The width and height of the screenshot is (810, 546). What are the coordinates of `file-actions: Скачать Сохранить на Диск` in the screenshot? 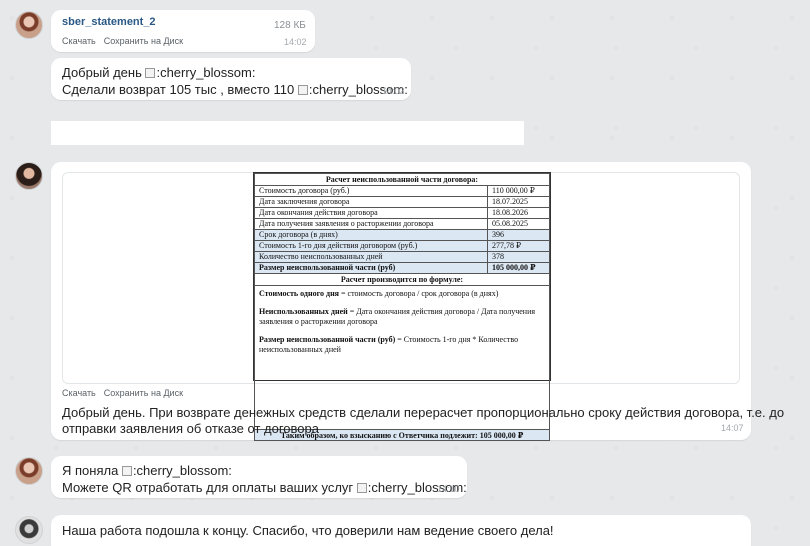 It's located at (126, 41).